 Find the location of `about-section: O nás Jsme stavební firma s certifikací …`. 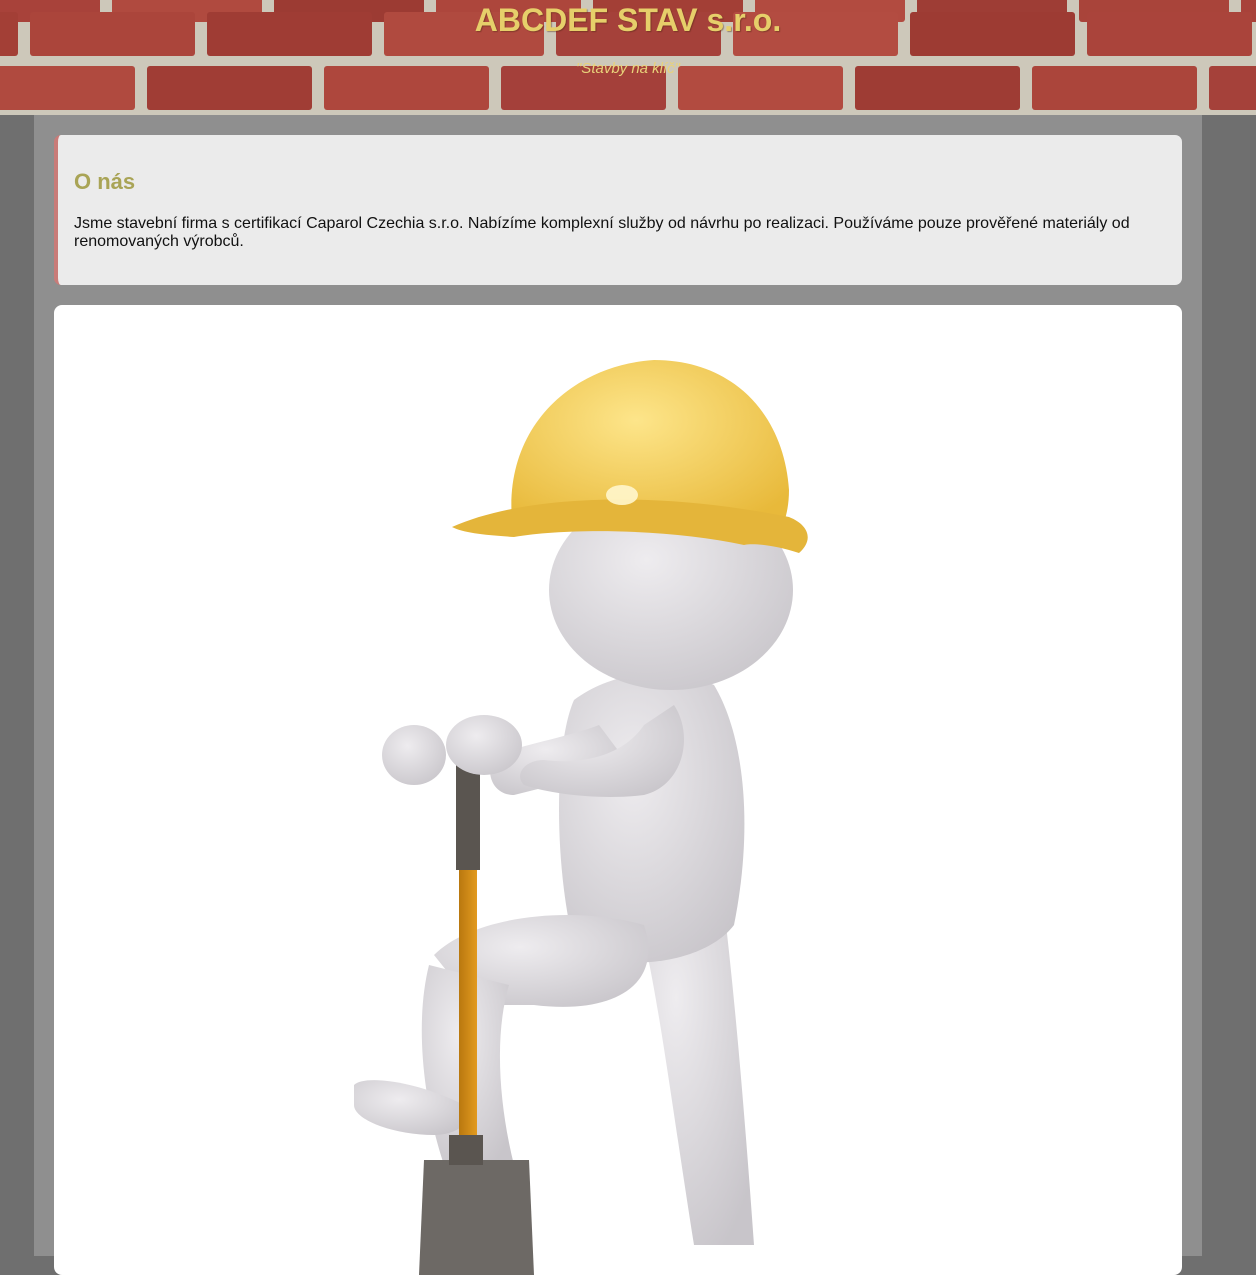

about-section: O nás Jsme stavební firma s certifikací … is located at coordinates (618, 210).